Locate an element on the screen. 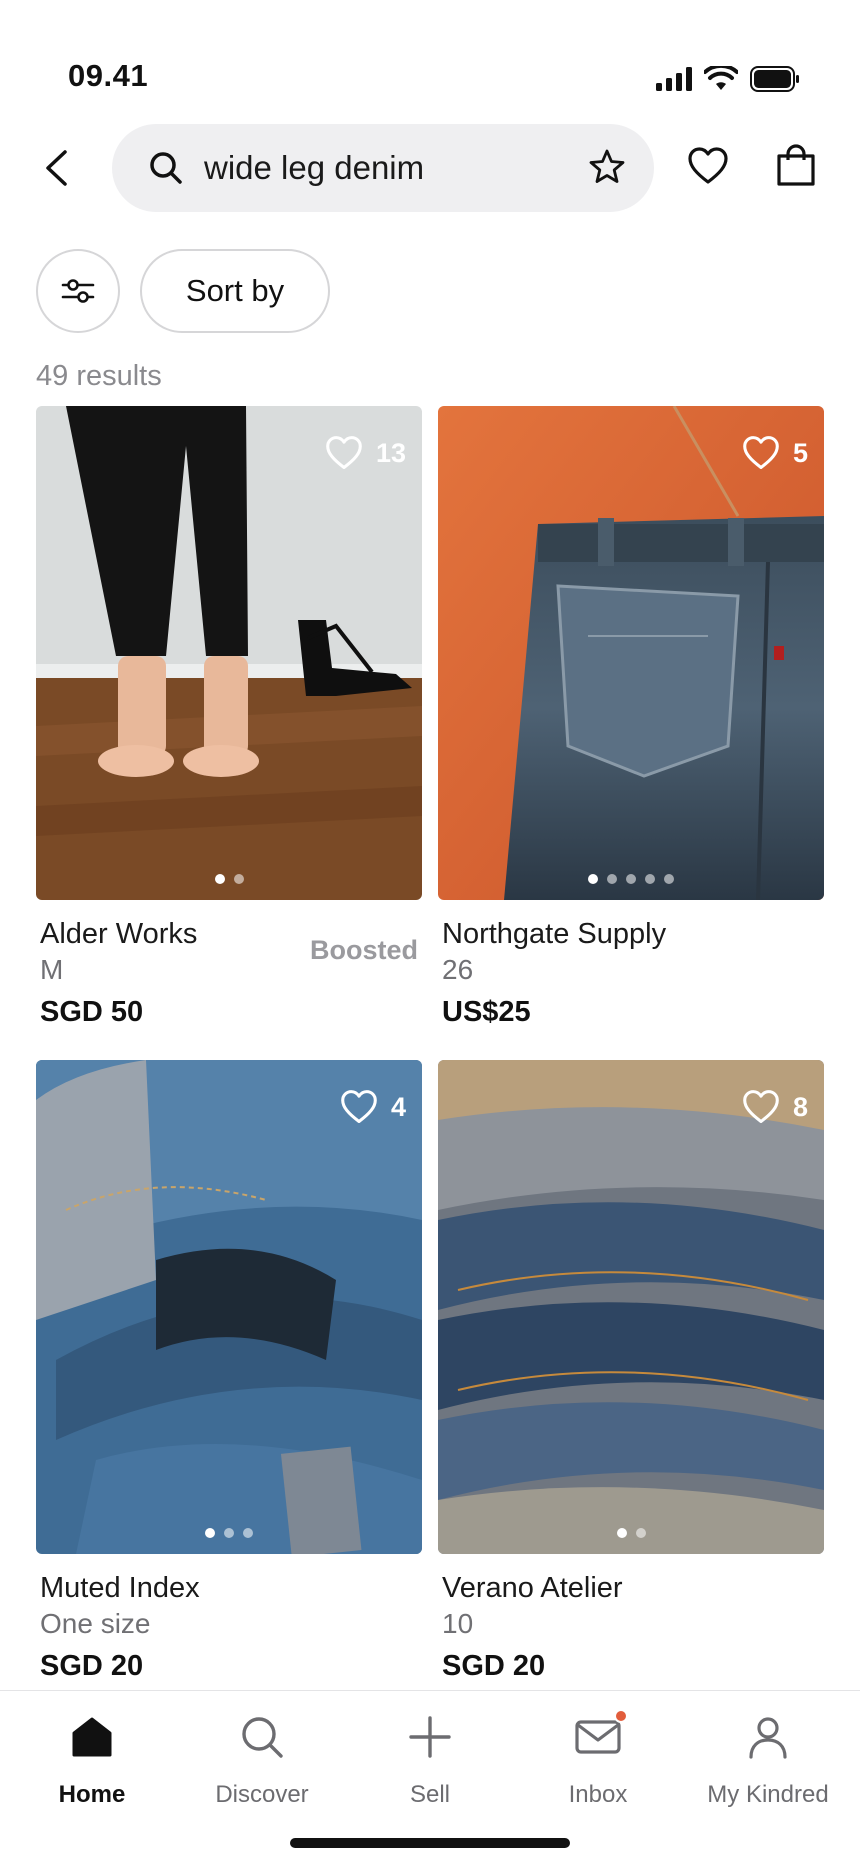 The image size is (860, 1864). search-query: wide leg denim is located at coordinates (314, 167).